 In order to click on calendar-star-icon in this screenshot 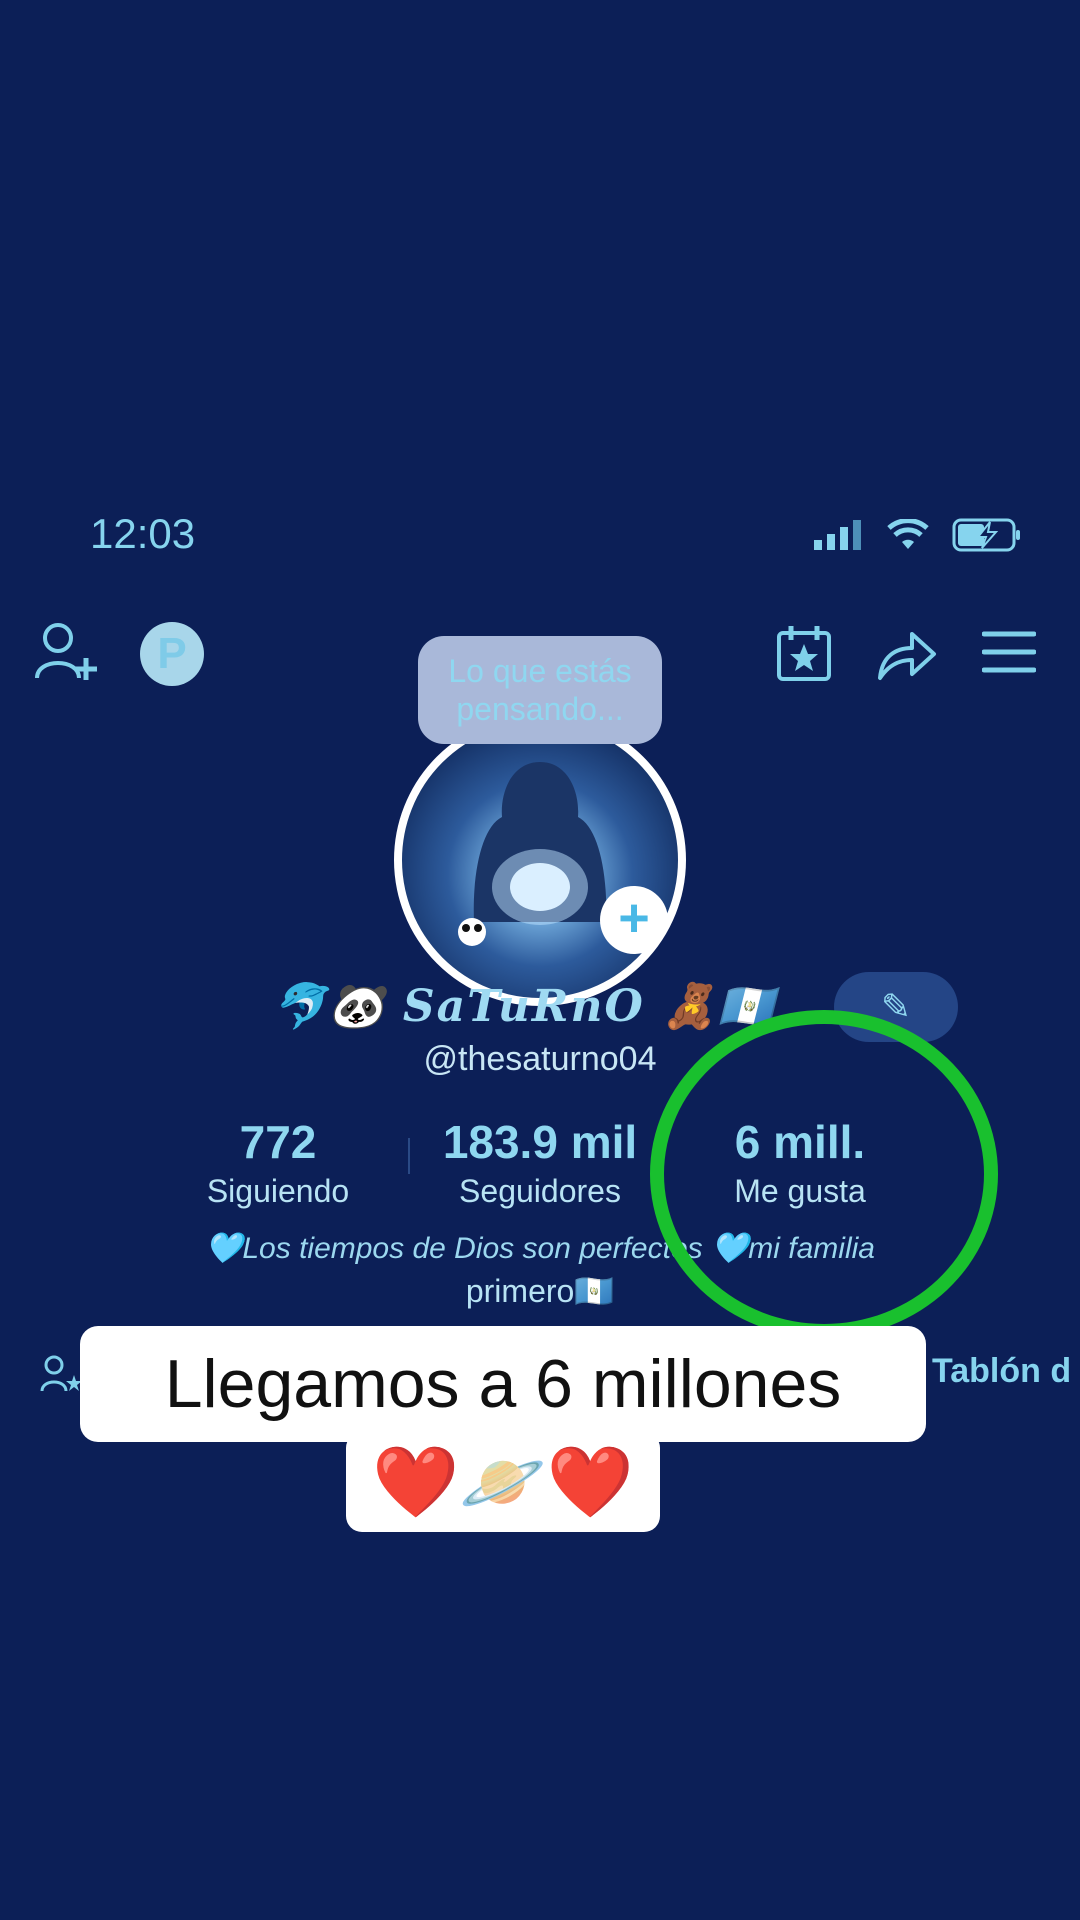, I will do `click(804, 653)`.